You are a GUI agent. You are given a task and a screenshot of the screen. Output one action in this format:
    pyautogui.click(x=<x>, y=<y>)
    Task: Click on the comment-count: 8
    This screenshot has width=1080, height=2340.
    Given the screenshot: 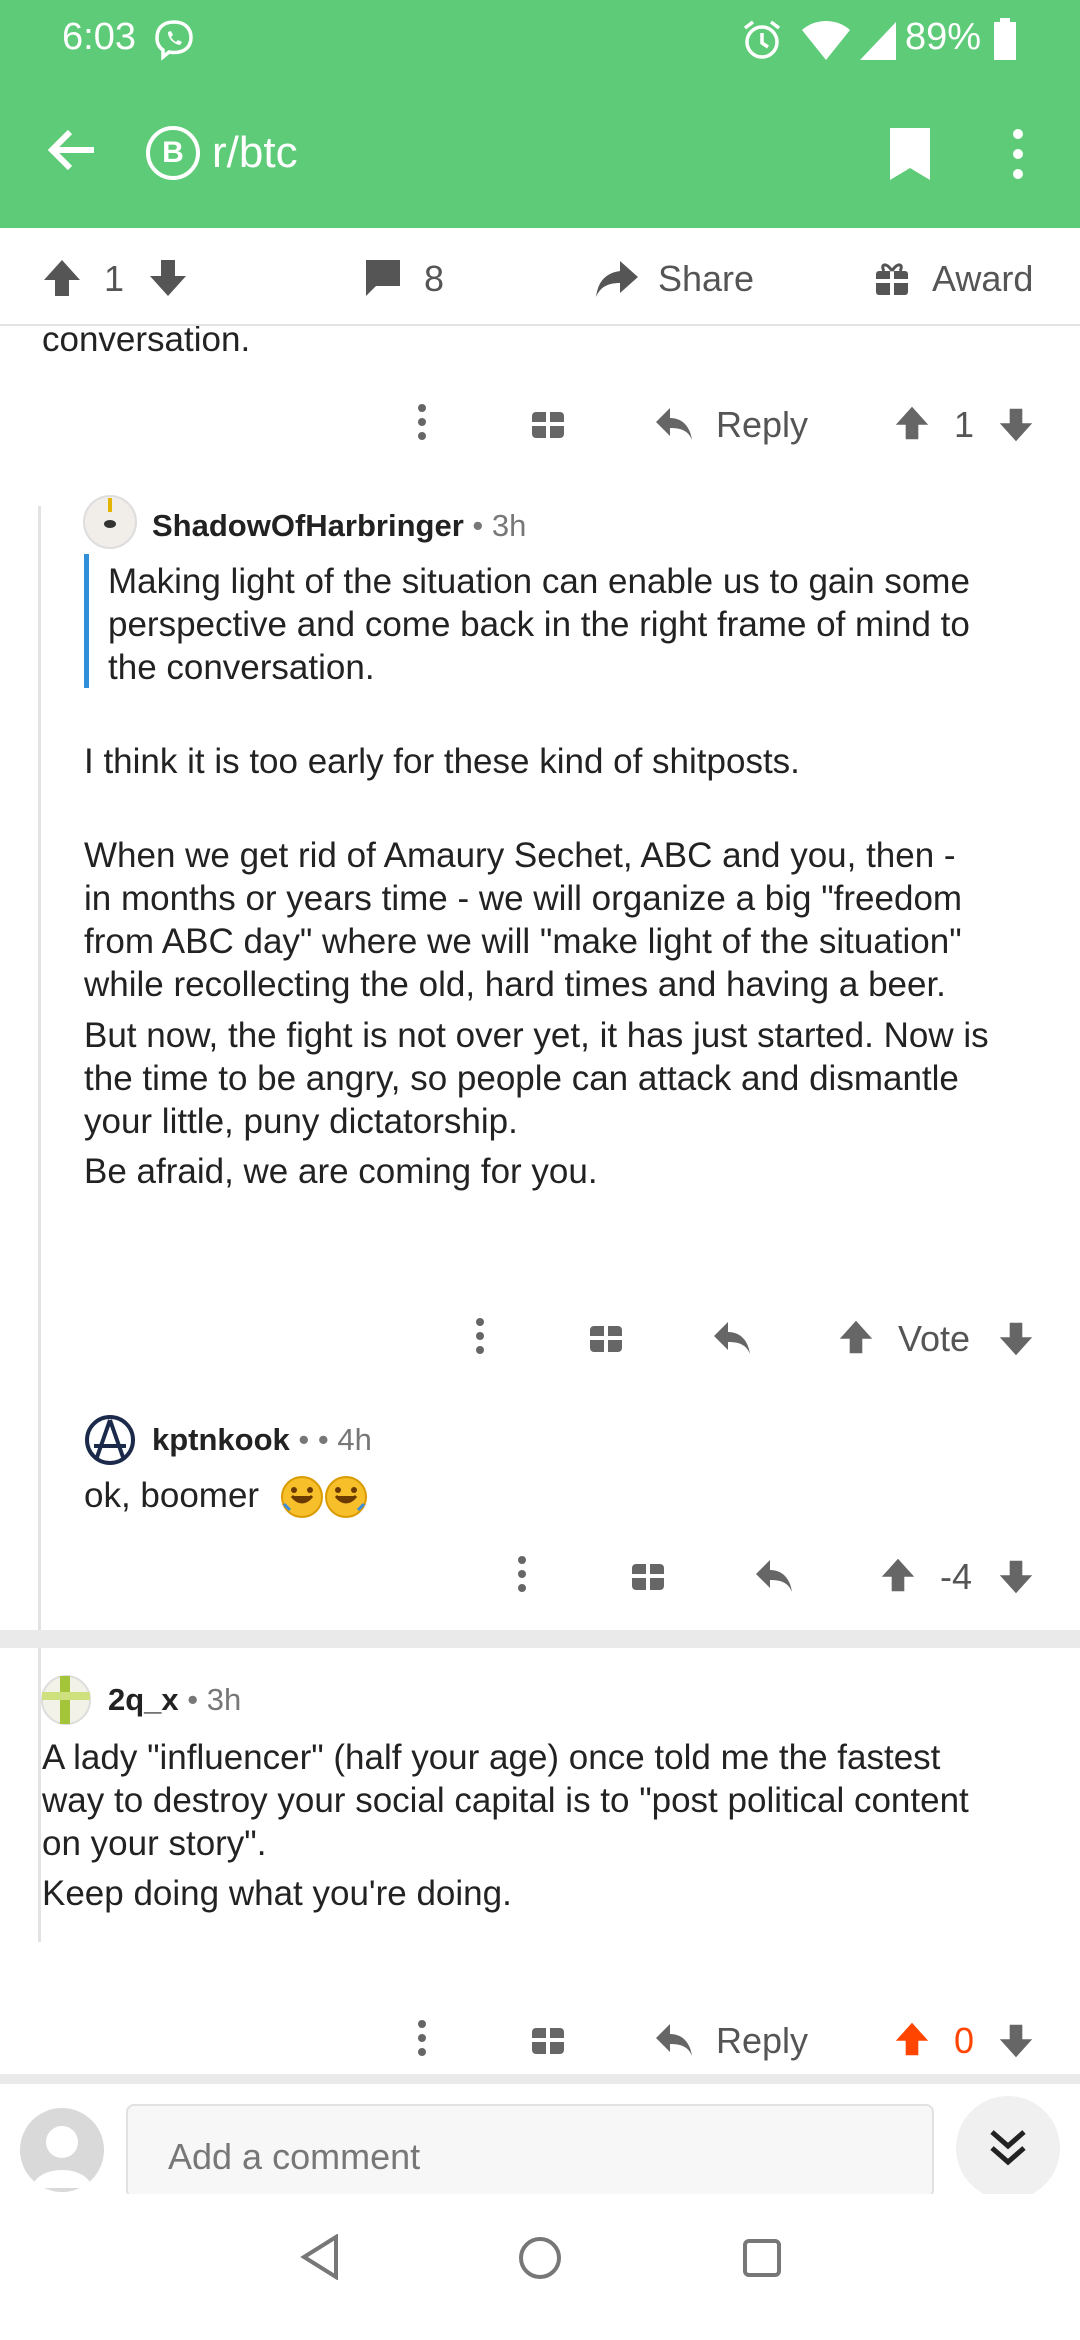 What is the action you would take?
    pyautogui.click(x=434, y=278)
    